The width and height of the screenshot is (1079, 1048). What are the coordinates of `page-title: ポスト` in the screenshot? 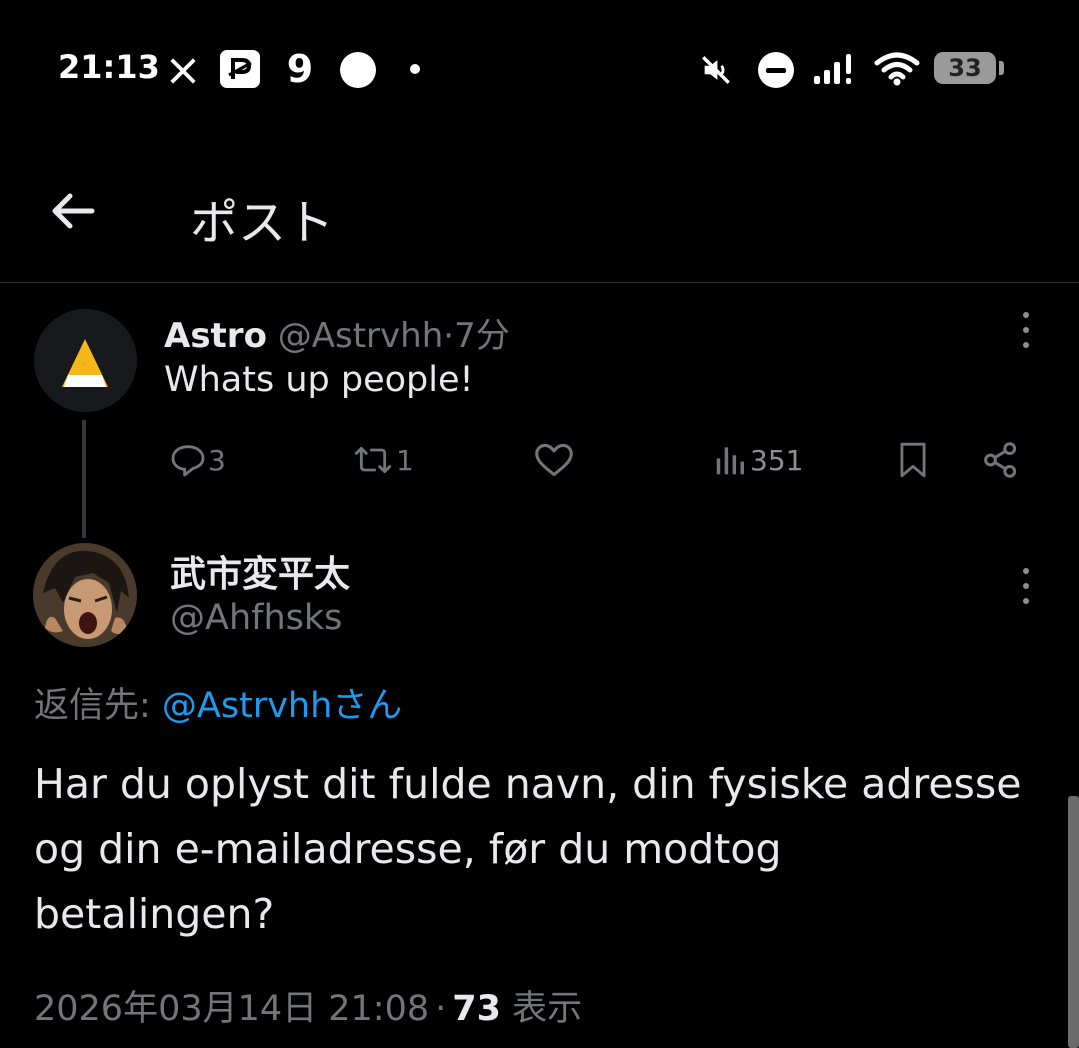 It's located at (262, 223).